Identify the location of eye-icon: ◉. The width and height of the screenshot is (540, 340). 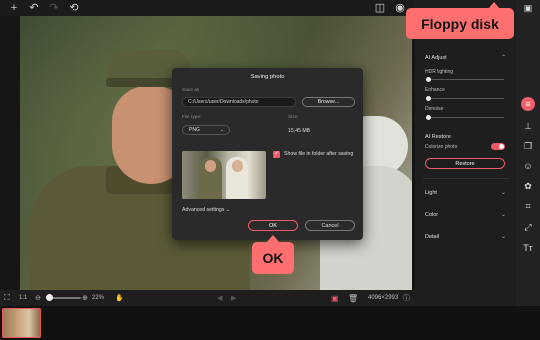
(400, 8).